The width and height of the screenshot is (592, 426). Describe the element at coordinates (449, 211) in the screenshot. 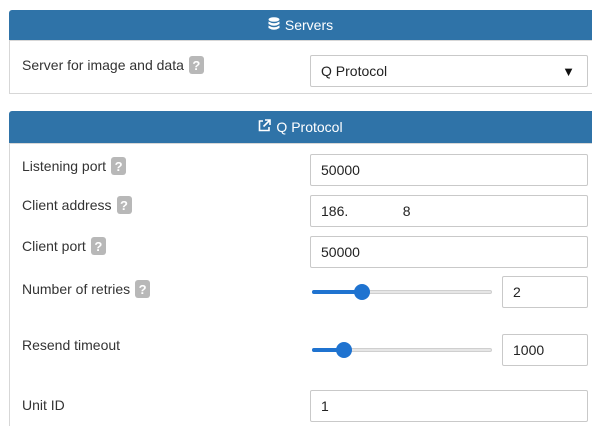

I see `client-address-input: 186. 8` at that location.